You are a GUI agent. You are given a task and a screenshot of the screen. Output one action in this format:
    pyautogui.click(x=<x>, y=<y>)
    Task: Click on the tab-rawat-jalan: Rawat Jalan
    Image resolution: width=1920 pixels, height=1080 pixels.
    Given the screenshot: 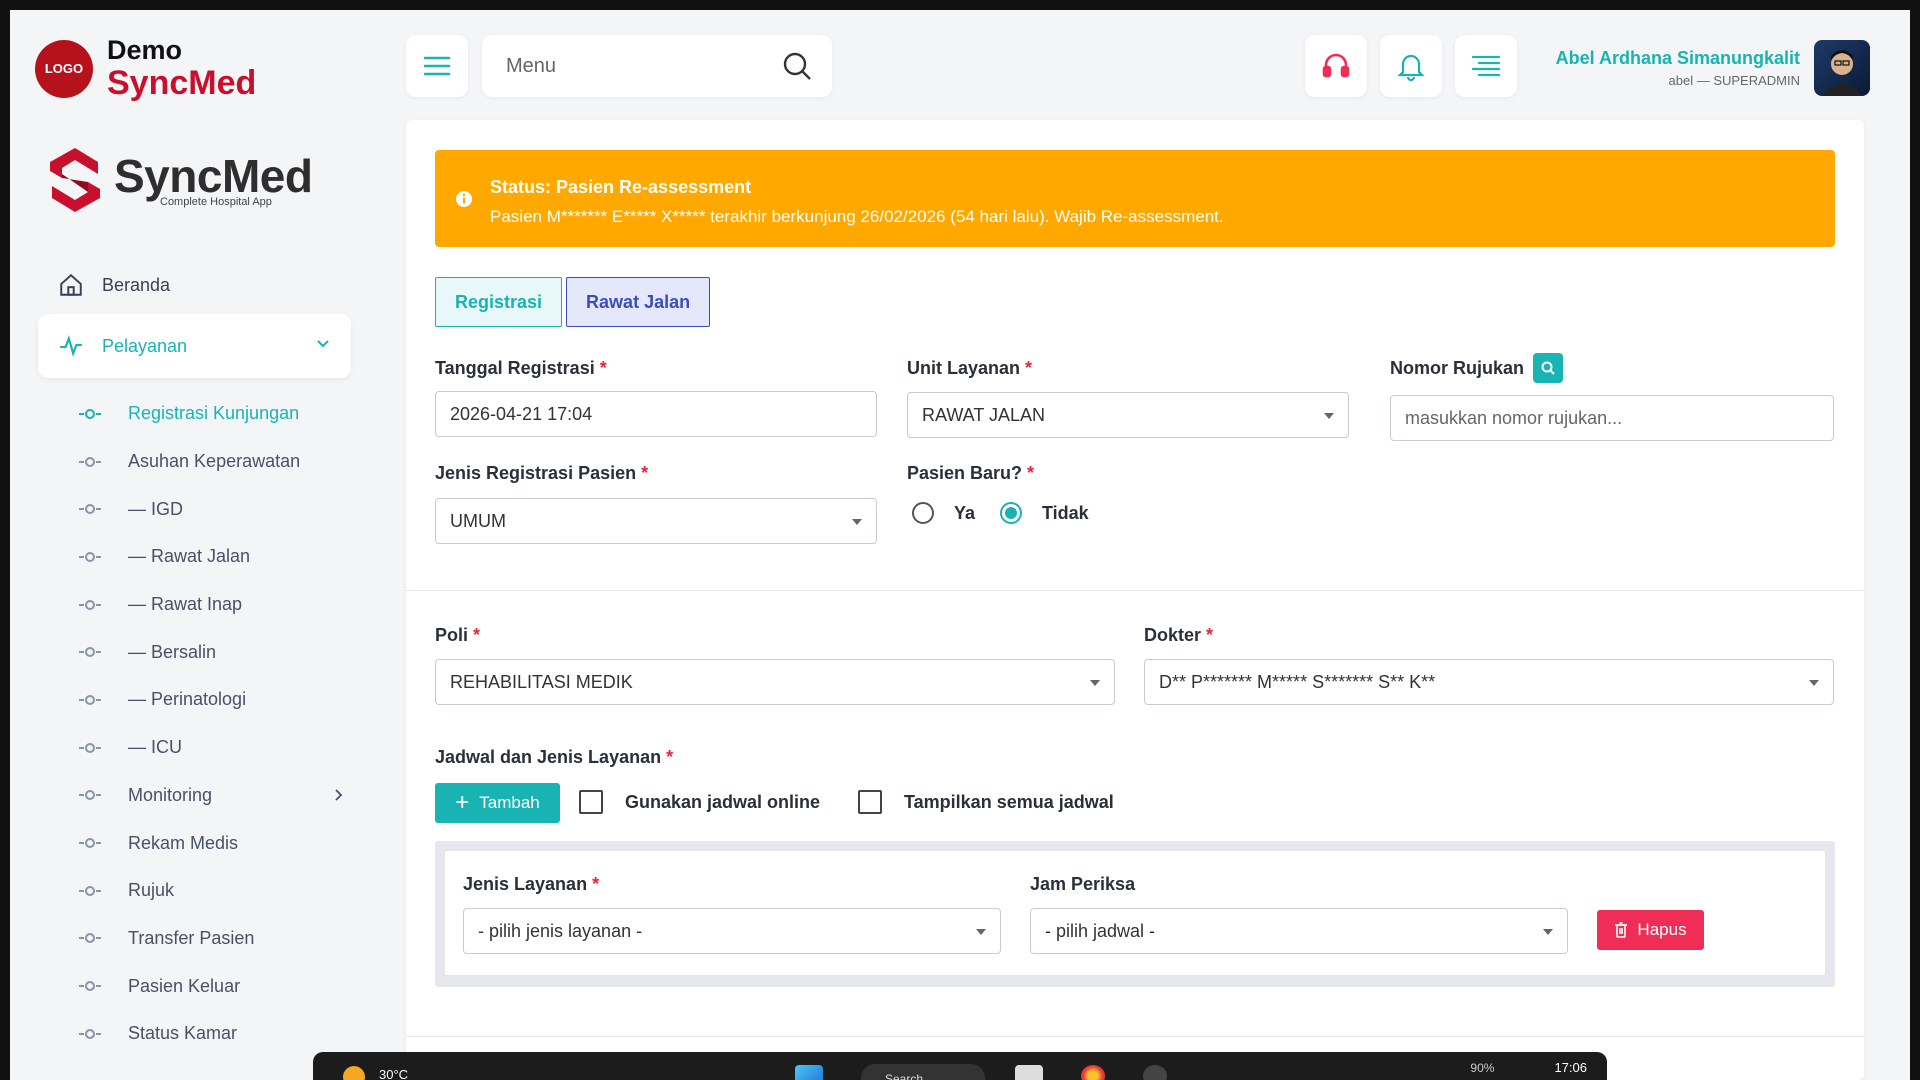 What is the action you would take?
    pyautogui.click(x=638, y=302)
    